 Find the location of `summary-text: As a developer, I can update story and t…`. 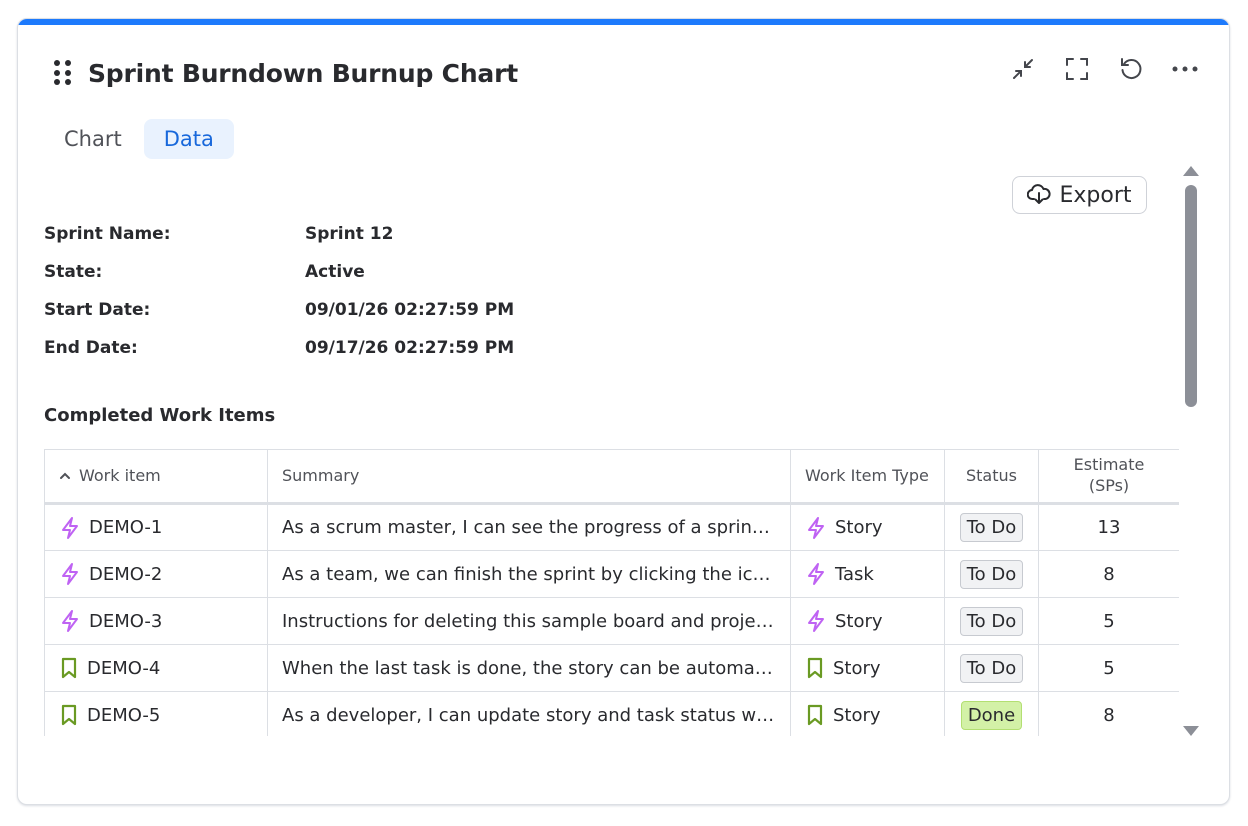

summary-text: As a developer, I can update story and t… is located at coordinates (529, 715).